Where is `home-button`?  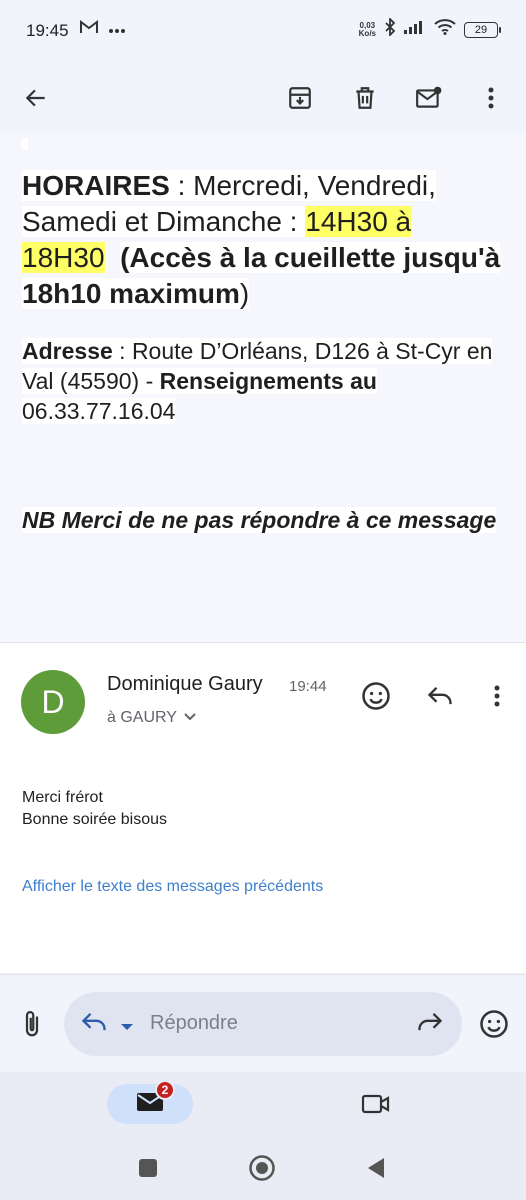 home-button is located at coordinates (262, 1168).